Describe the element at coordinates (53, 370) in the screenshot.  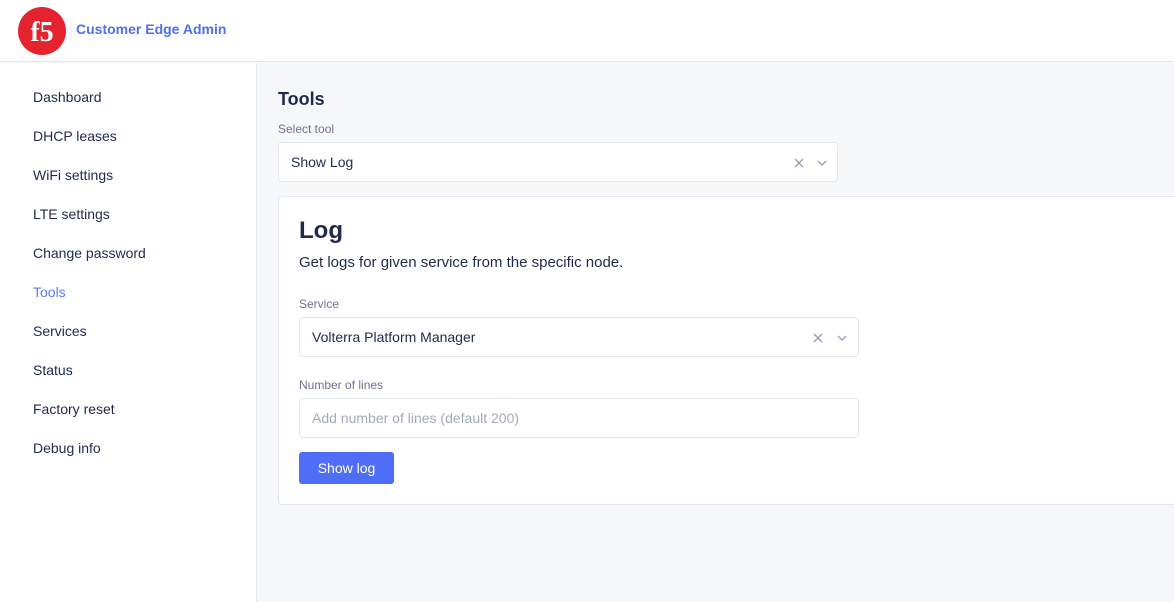
I see `sidebar-item-status: Status` at that location.